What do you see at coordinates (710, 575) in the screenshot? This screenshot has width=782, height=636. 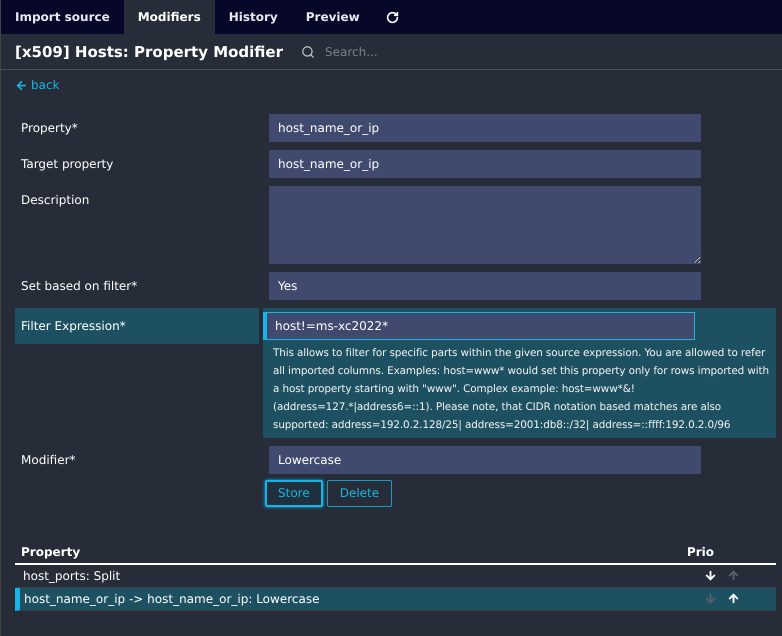 I see `down-arrow-icon` at bounding box center [710, 575].